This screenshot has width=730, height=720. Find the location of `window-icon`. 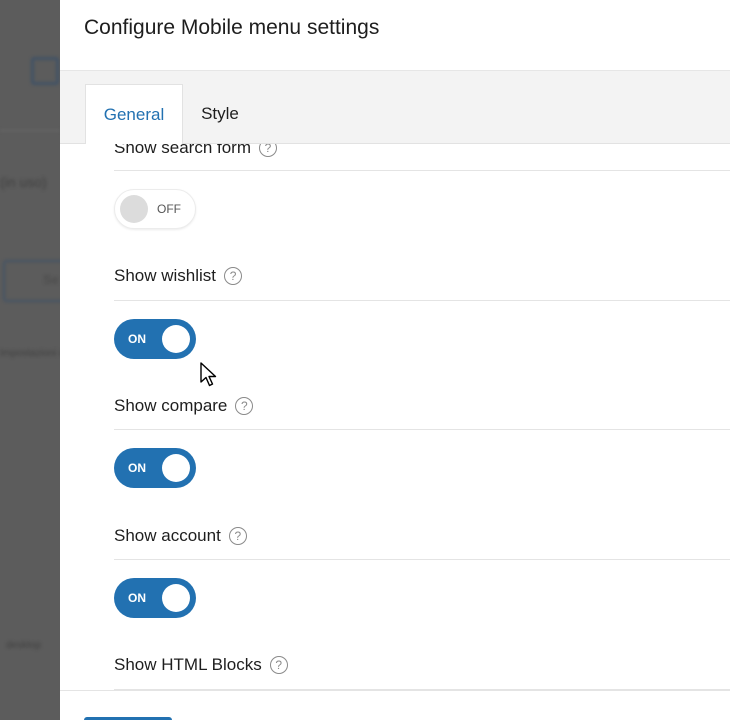

window-icon is located at coordinates (45, 71).